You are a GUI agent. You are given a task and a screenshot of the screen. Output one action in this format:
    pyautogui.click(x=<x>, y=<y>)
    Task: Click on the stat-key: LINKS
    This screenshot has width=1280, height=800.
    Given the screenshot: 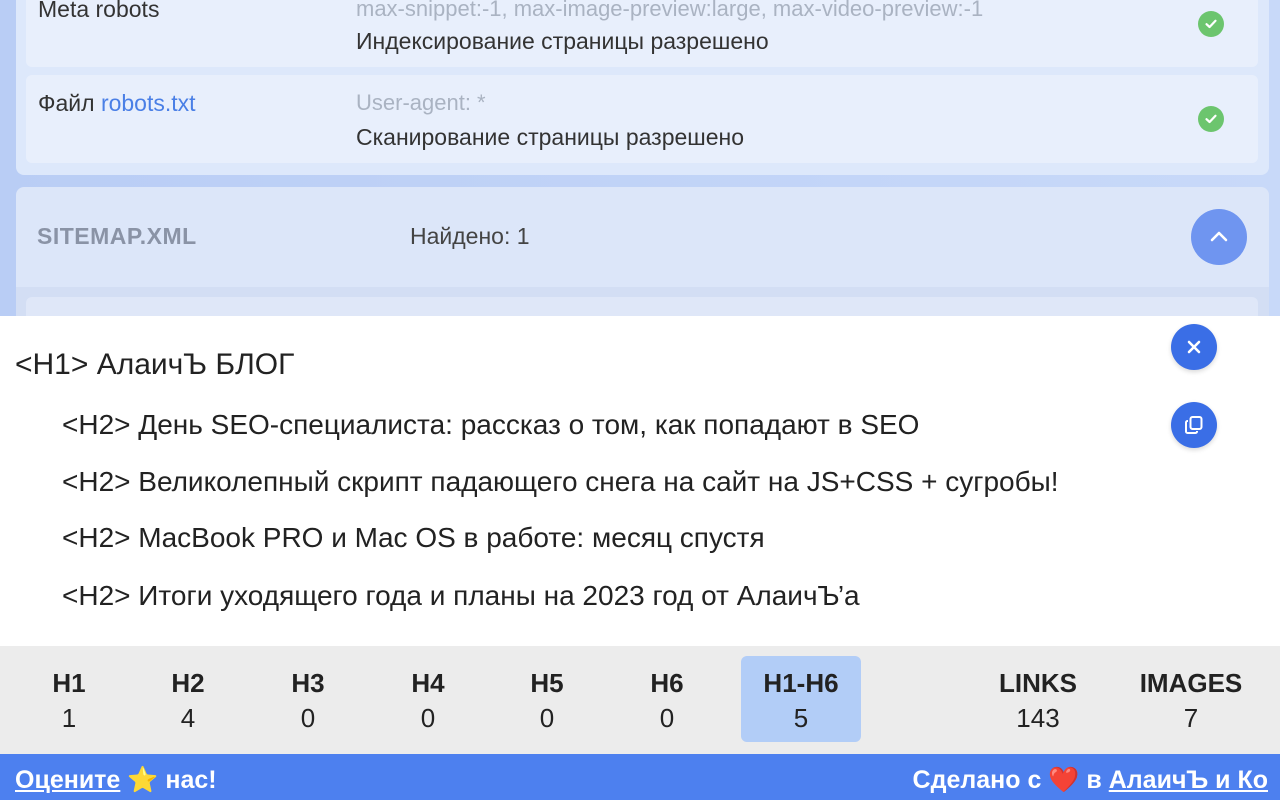 What is the action you would take?
    pyautogui.click(x=1038, y=683)
    